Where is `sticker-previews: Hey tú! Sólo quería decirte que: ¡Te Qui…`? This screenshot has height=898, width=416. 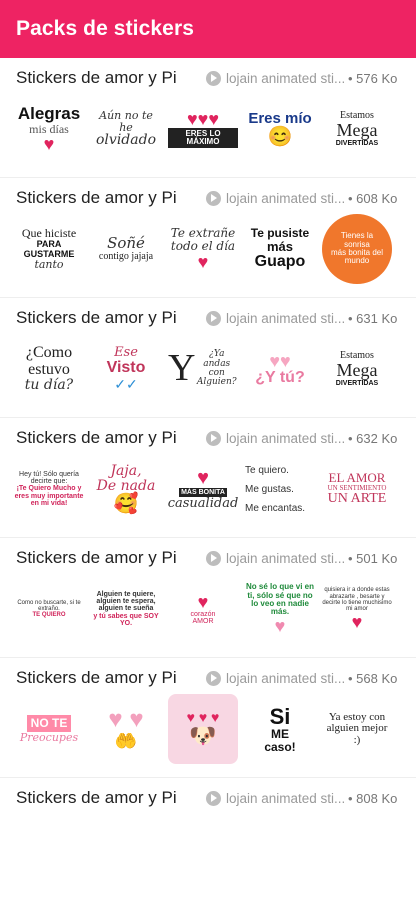 sticker-previews: Hey tú! Sólo quería decirte que: ¡Te Qui… is located at coordinates (206, 489).